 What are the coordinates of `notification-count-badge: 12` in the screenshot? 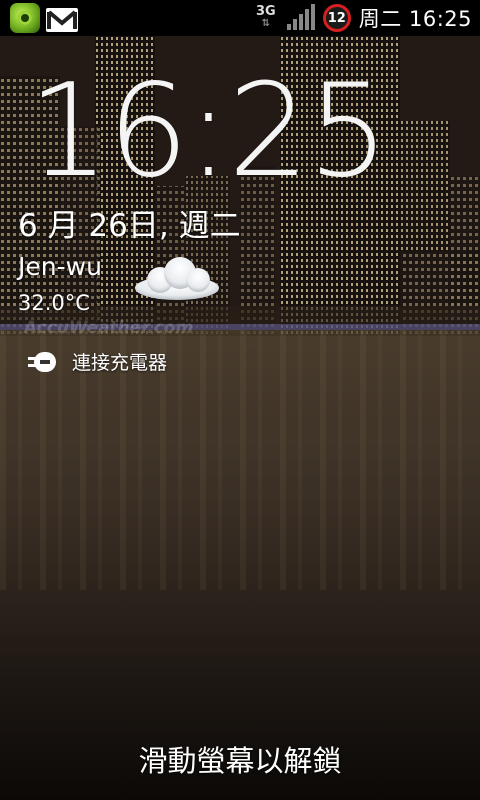 It's located at (336, 18).